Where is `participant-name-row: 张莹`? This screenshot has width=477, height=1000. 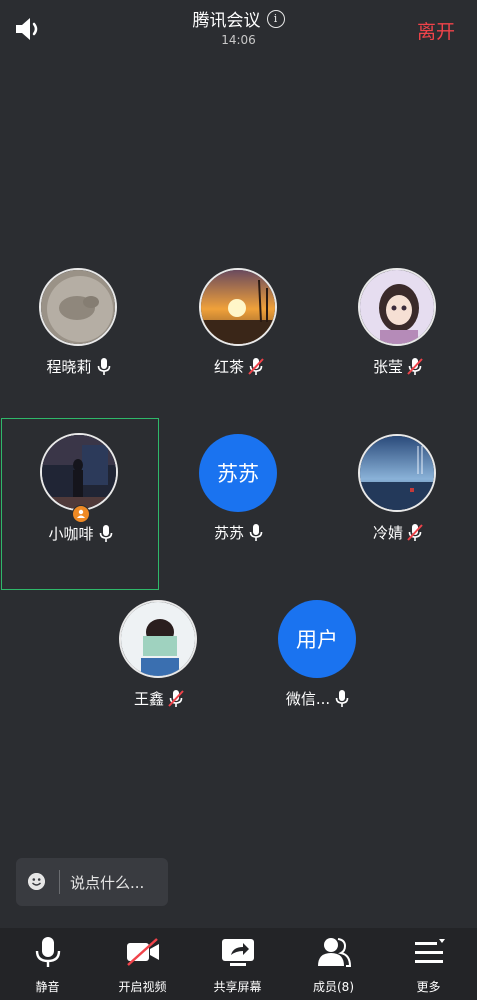 participant-name-row: 张莹 is located at coordinates (398, 366).